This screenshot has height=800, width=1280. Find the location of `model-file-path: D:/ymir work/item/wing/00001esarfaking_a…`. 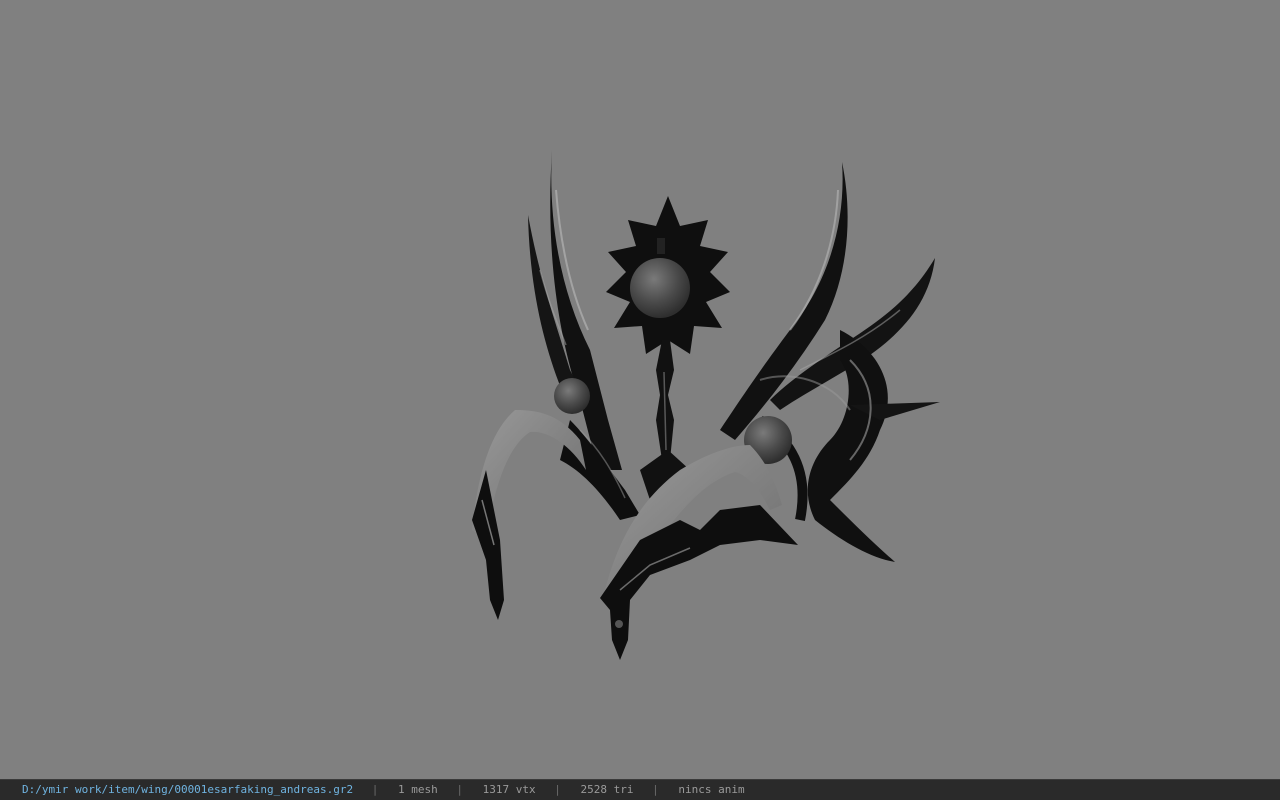

model-file-path: D:/ymir work/item/wing/00001esarfaking_a… is located at coordinates (188, 789).